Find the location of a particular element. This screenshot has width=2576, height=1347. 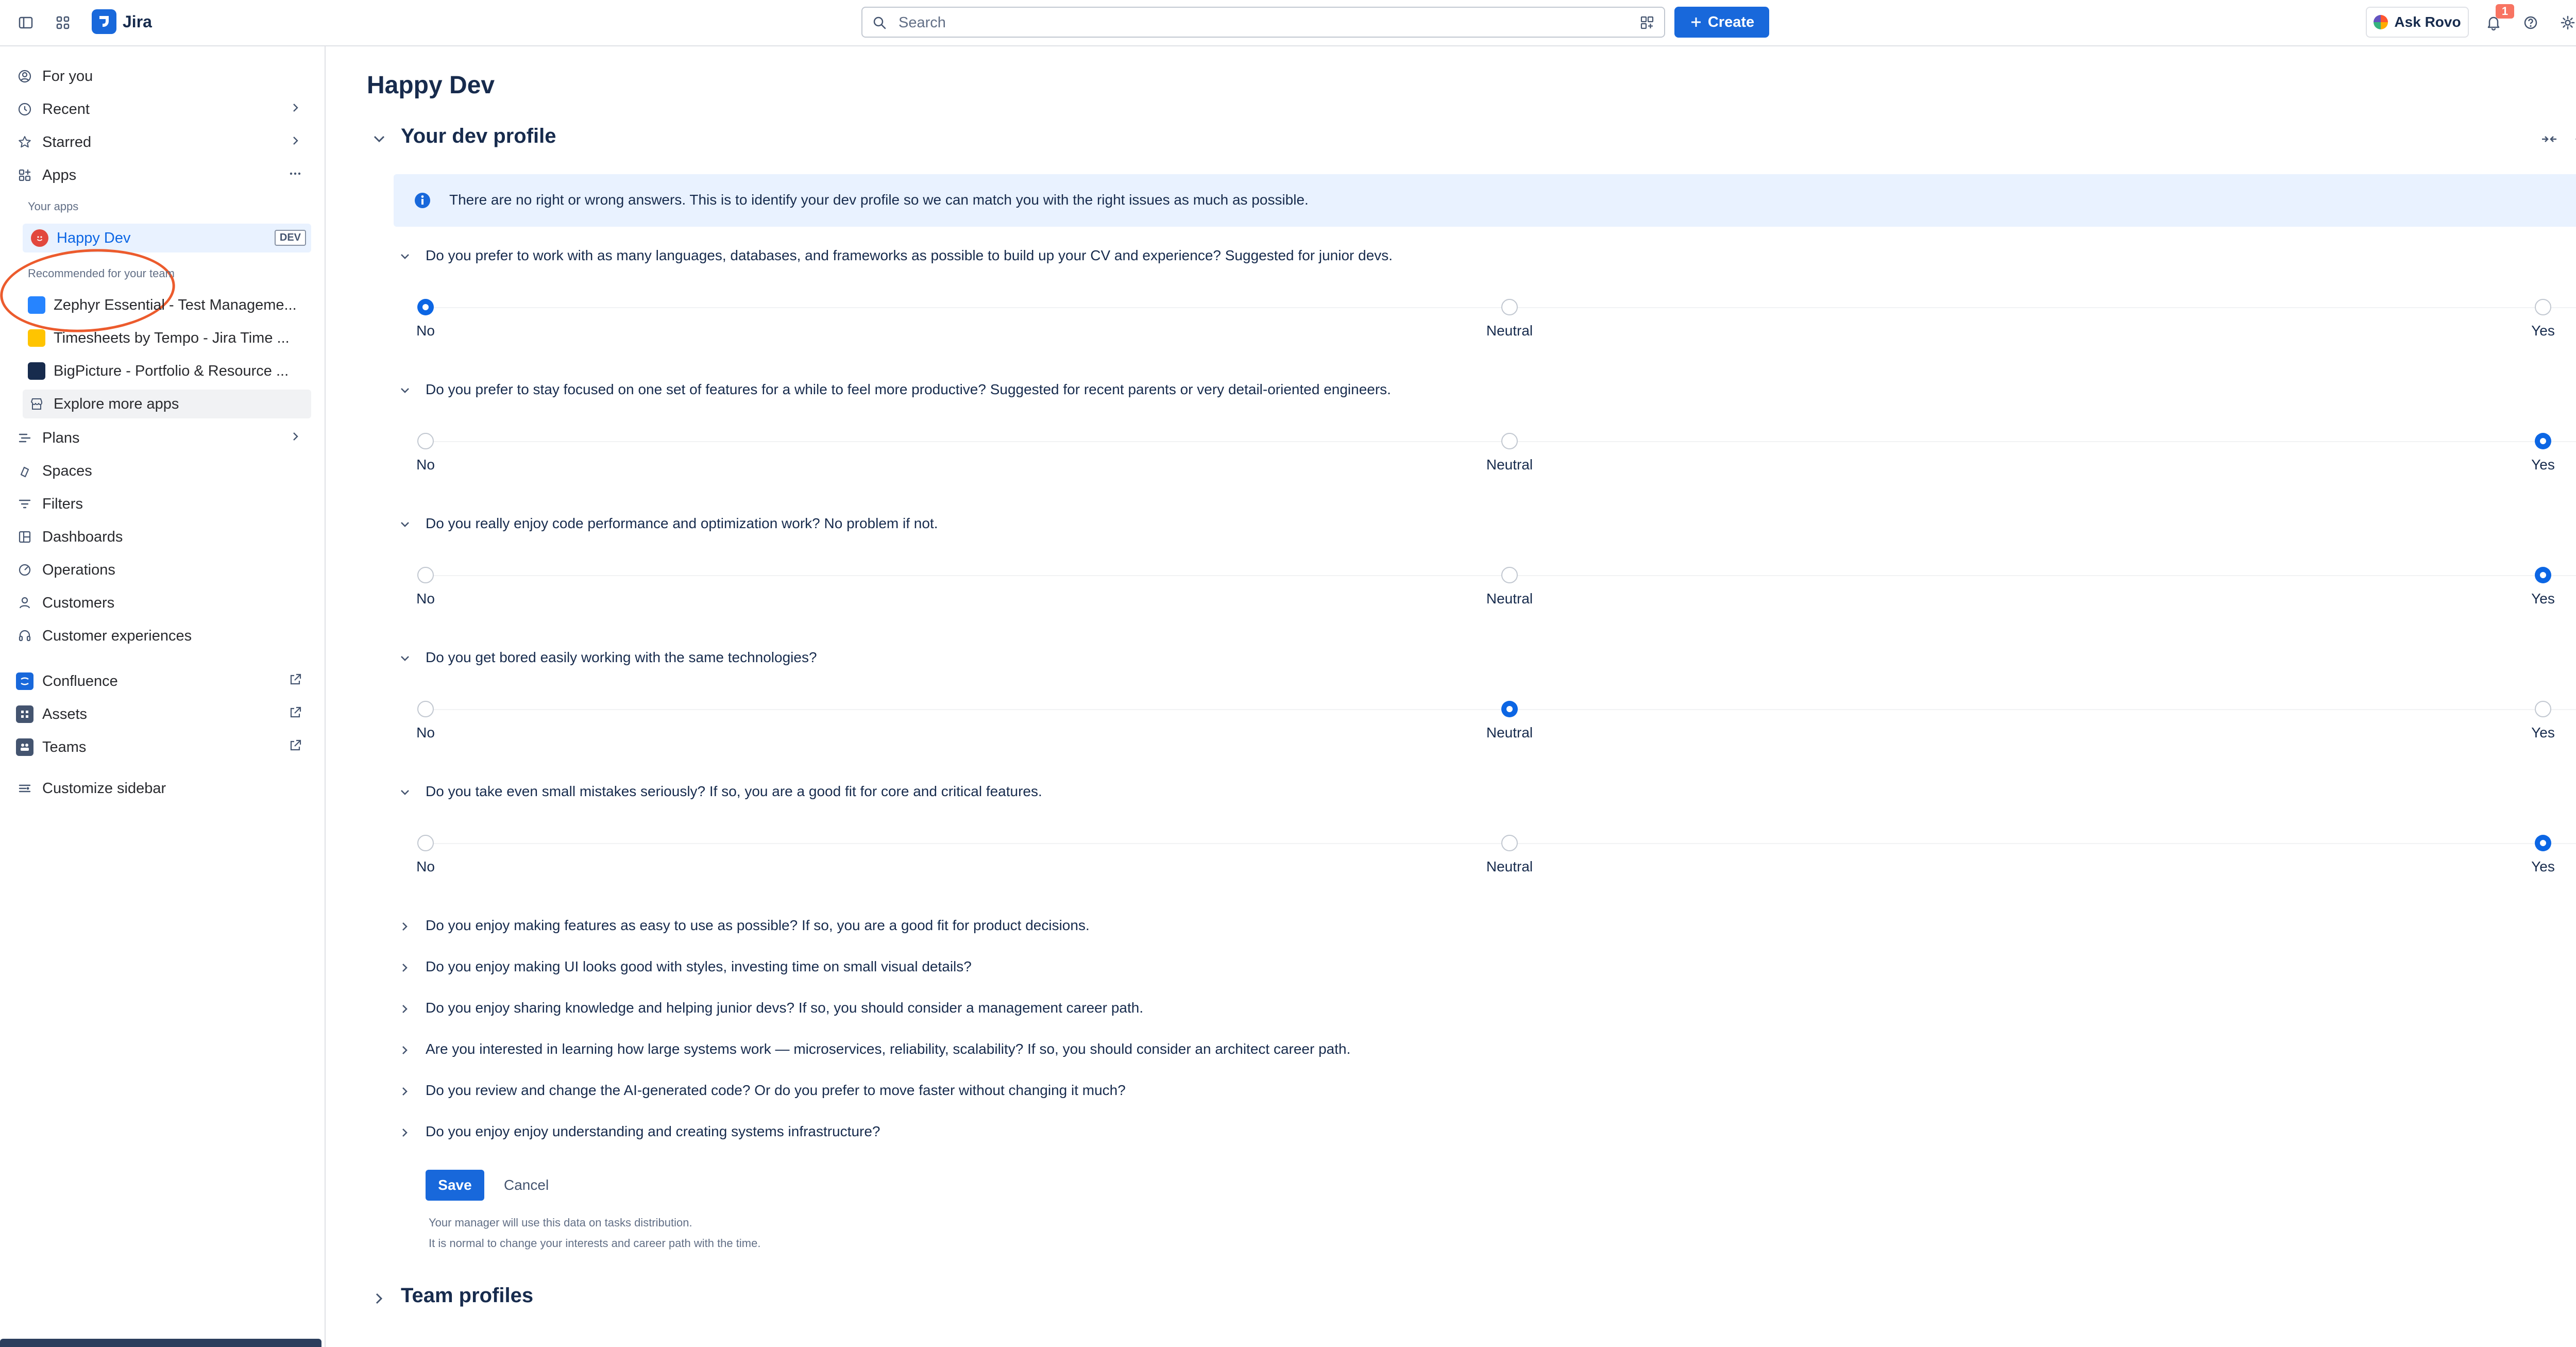

save-button: Save is located at coordinates (455, 1185).